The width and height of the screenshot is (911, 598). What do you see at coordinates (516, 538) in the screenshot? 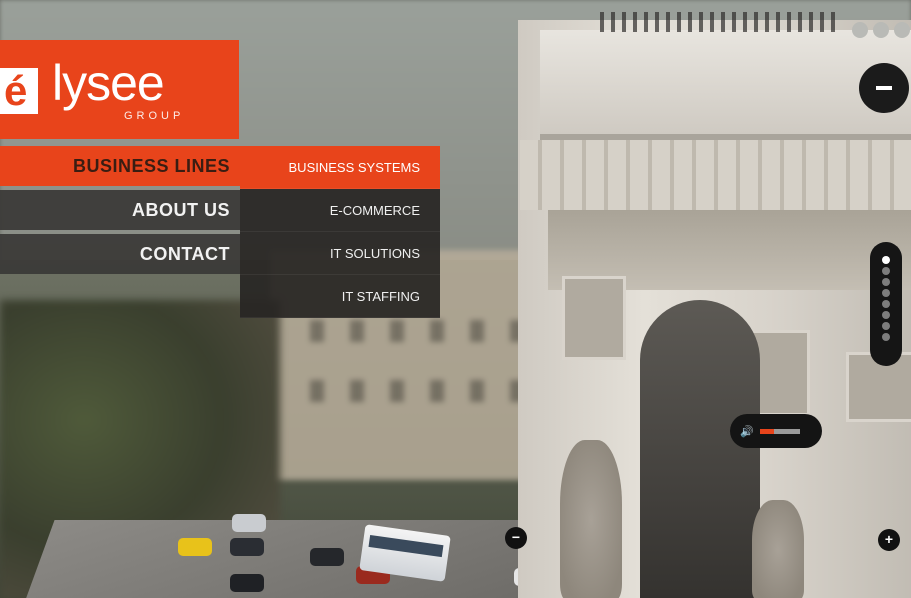
I see `zoom-out-button: −` at bounding box center [516, 538].